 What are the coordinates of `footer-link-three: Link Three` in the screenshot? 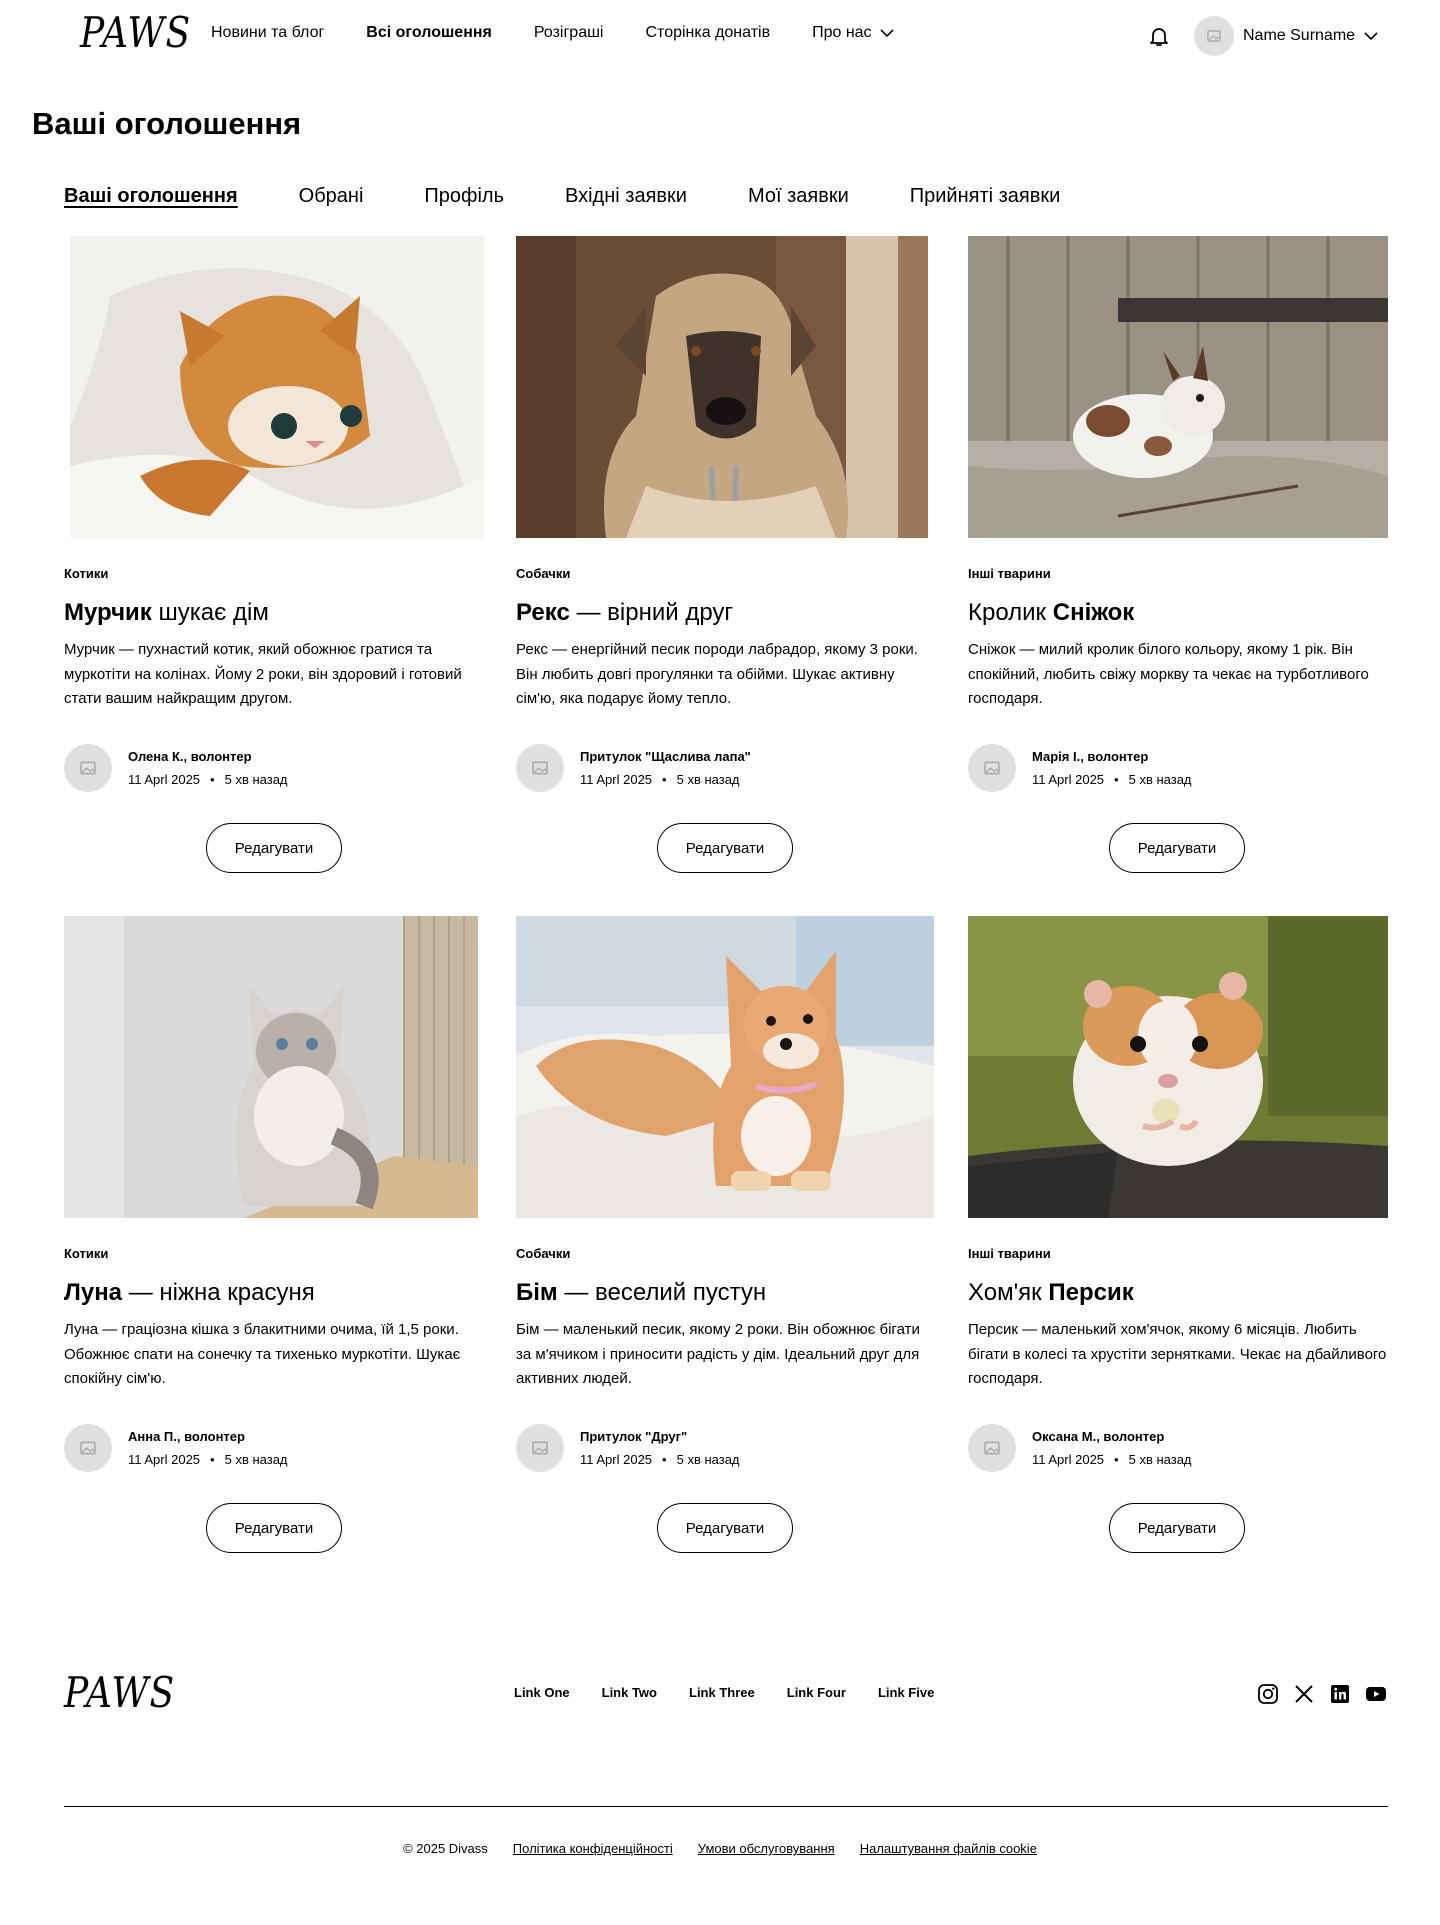 It's located at (722, 1692).